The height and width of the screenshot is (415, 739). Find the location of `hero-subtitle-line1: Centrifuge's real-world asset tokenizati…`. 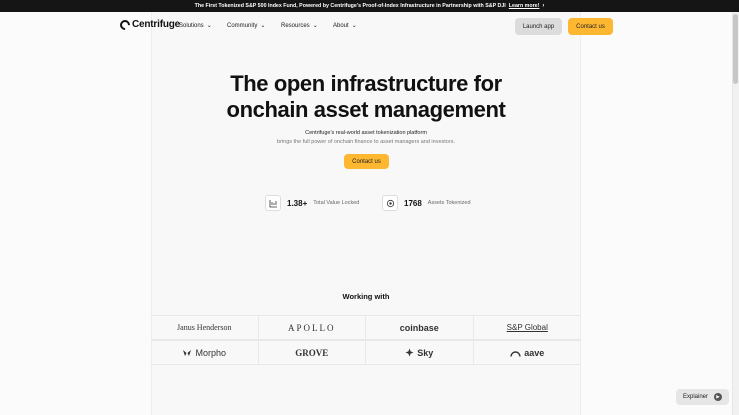

hero-subtitle-line1: Centrifuge's real-world asset tokenizati… is located at coordinates (366, 133).